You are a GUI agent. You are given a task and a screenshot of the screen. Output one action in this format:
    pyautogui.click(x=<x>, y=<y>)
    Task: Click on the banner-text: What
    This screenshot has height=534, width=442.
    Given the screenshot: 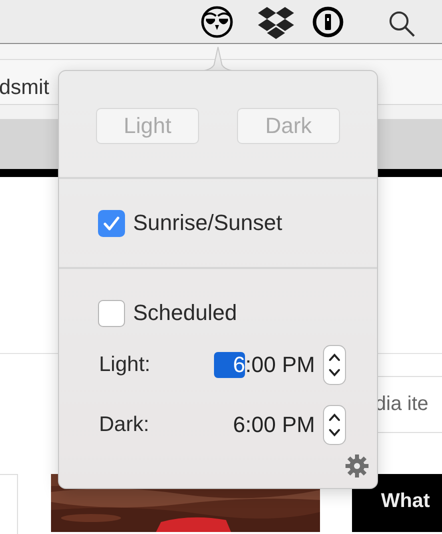 What is the action you would take?
    pyautogui.click(x=405, y=501)
    